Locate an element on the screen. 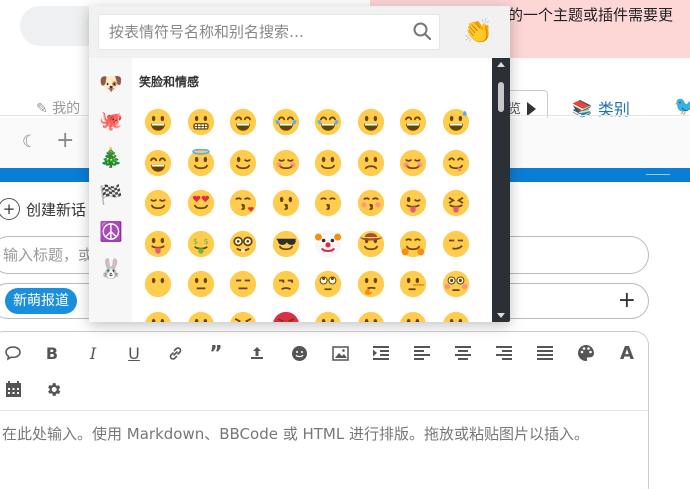  emoji-upside is located at coordinates (371, 163).